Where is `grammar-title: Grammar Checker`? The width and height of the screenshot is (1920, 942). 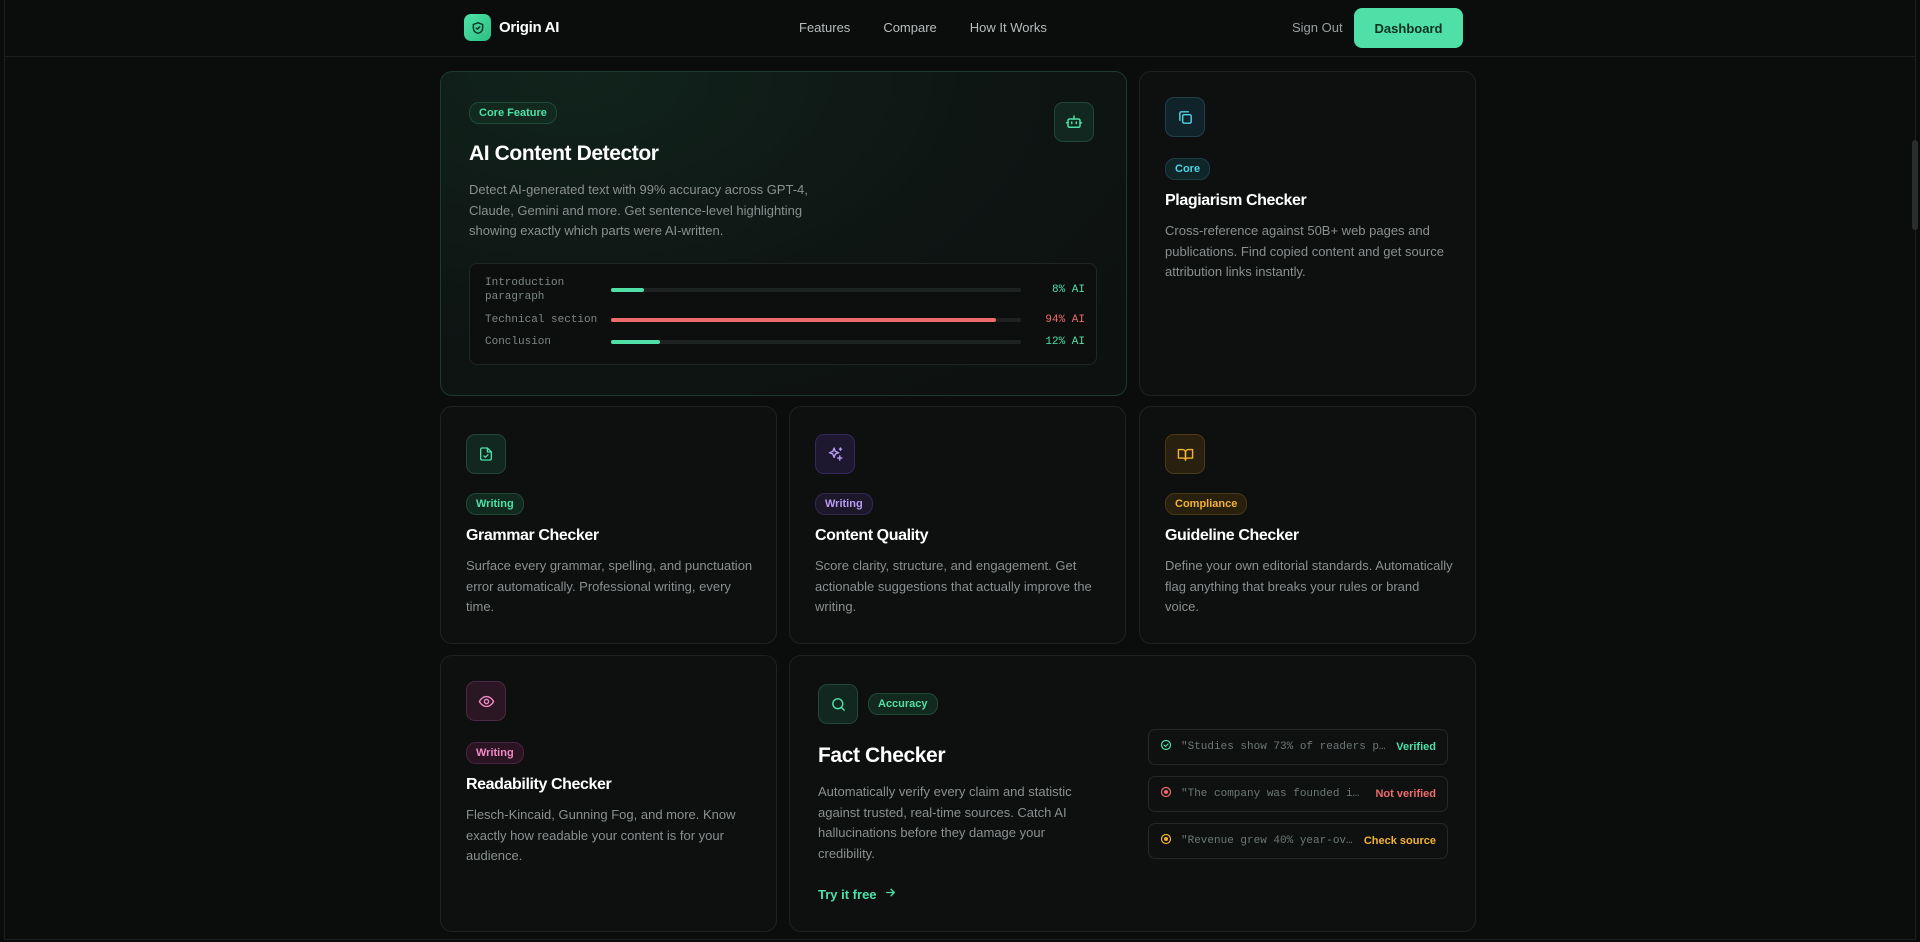
grammar-title: Grammar Checker is located at coordinates (532, 535).